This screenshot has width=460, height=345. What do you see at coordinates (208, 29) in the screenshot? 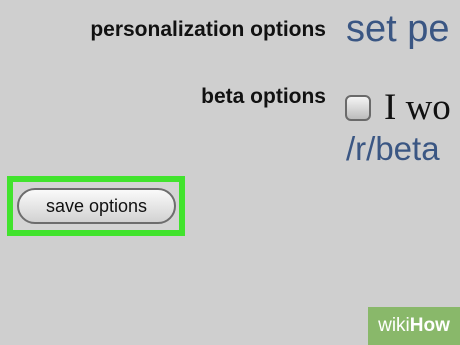
I see `personalization-options-label: personalization options` at bounding box center [208, 29].